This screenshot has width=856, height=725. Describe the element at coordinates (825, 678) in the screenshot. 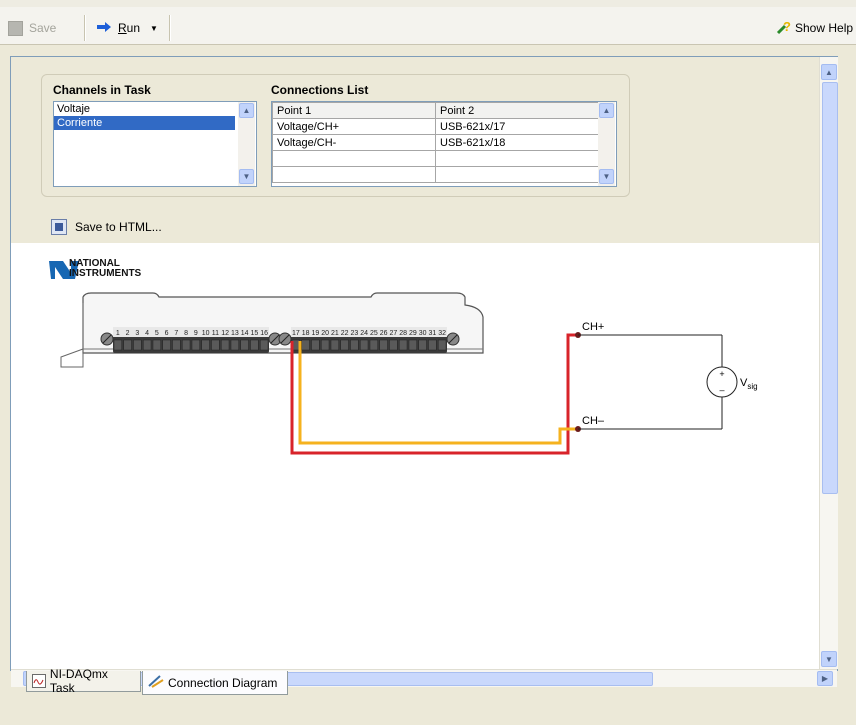

I see `scroll-right-icon: ▶` at that location.